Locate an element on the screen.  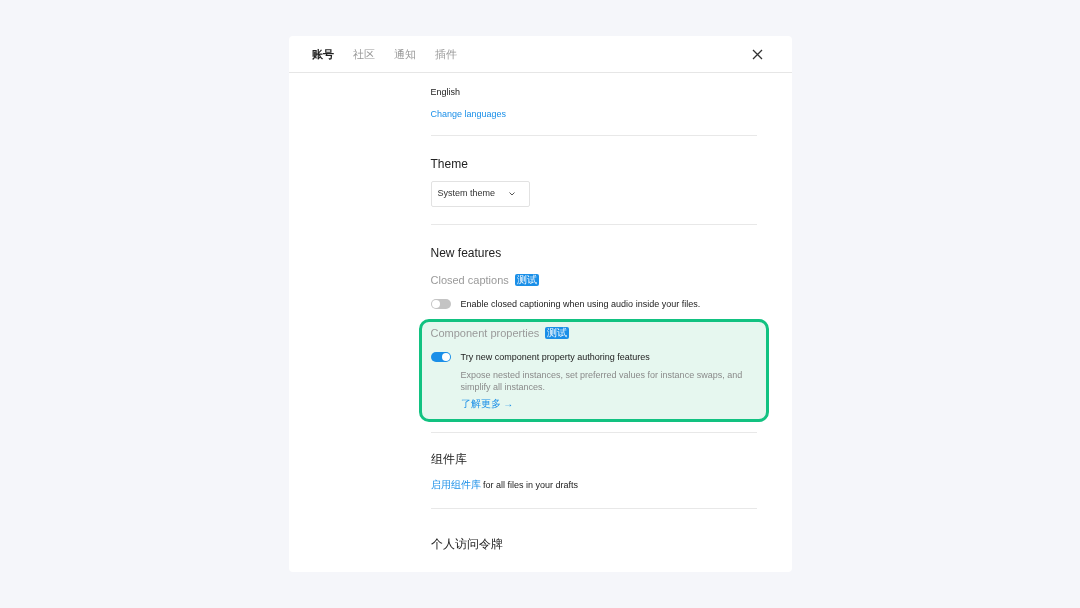
tab: 账号 is located at coordinates (322, 54).